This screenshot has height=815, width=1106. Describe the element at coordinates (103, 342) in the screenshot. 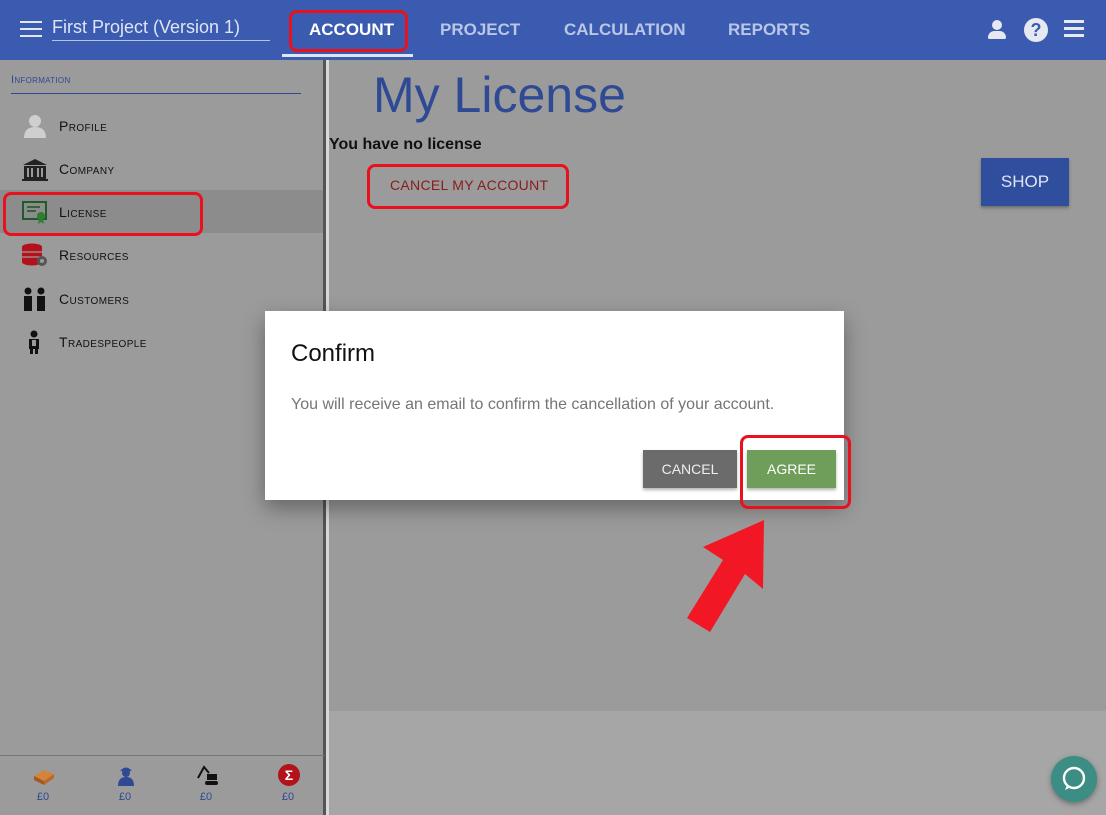

I see `sidebar-item-label: Tradespeople` at that location.